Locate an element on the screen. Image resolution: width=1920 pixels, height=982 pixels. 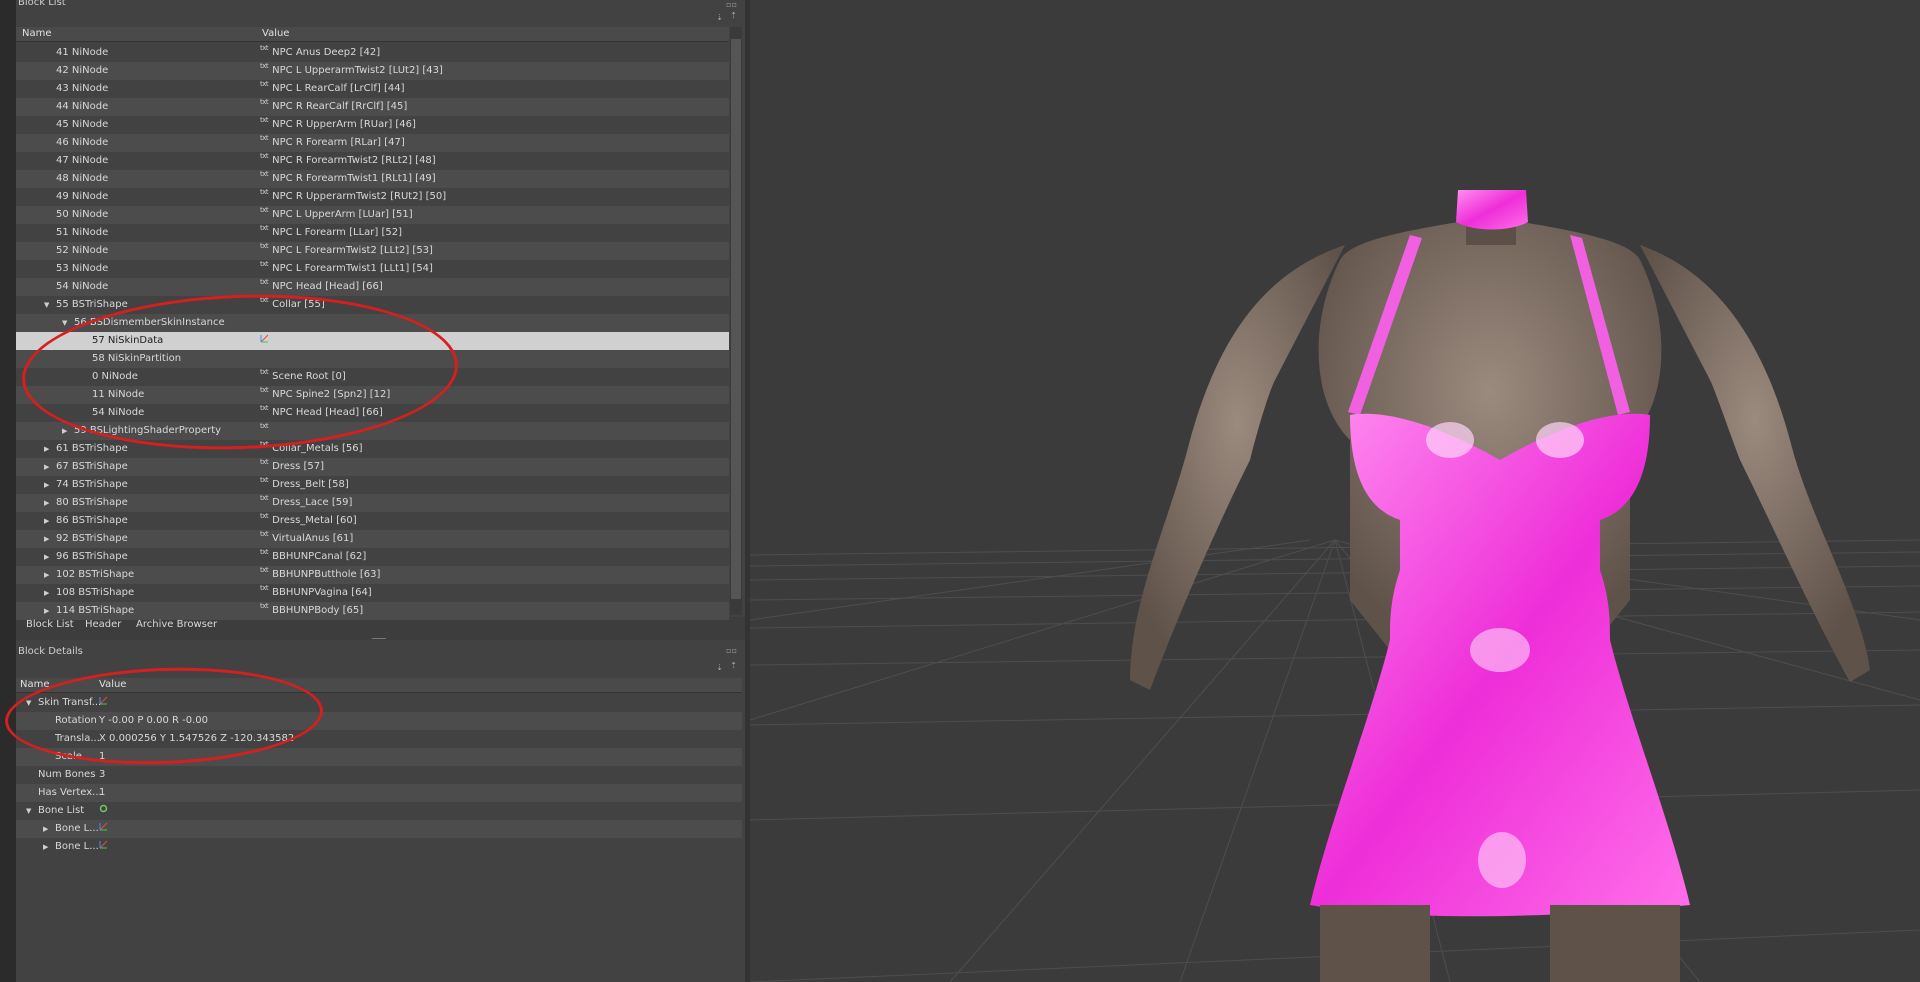
transform-axes-icon is located at coordinates (103, 828).